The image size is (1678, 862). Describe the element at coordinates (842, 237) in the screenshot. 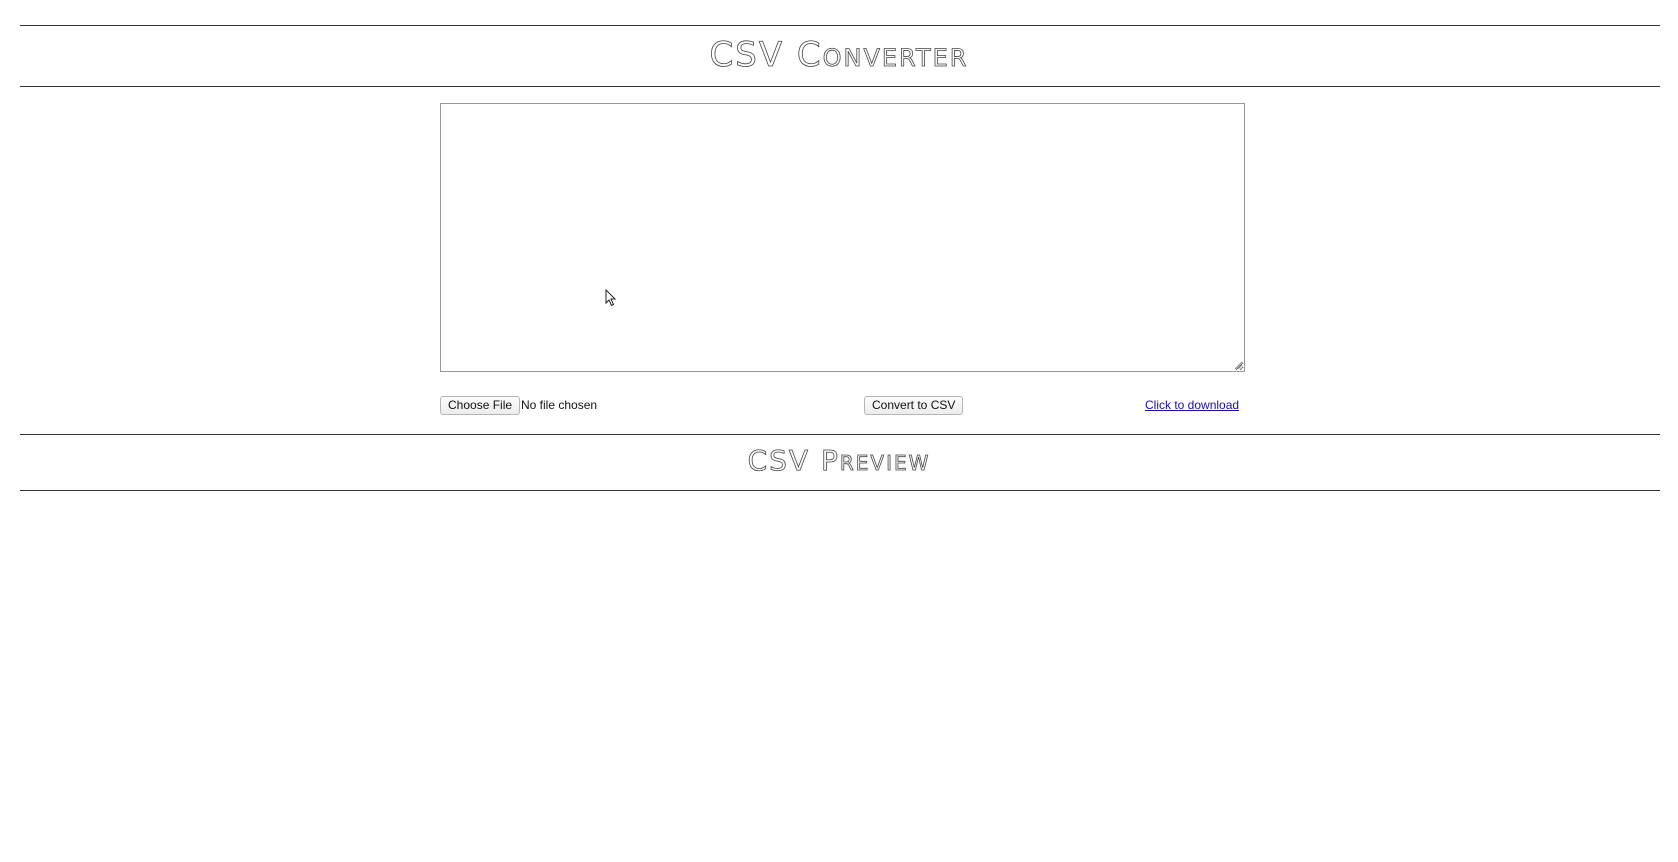

I see `input-textarea` at that location.